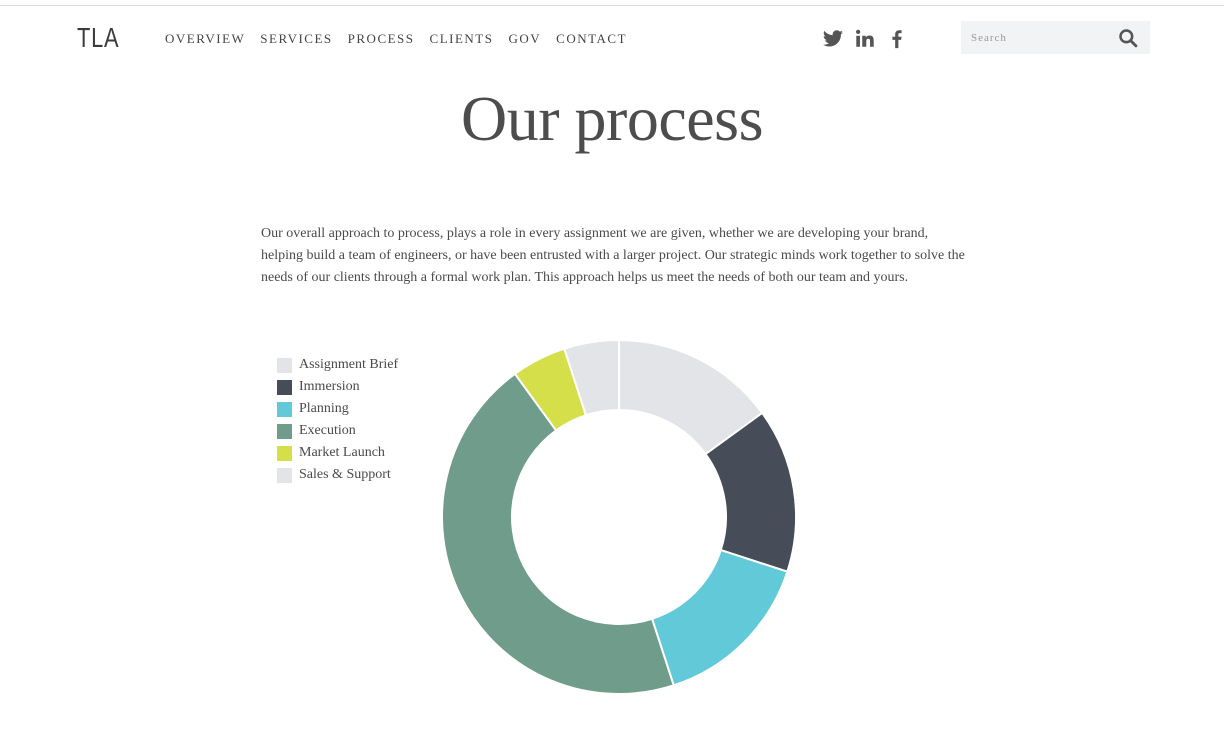 Image resolution: width=1224 pixels, height=735 pixels. Describe the element at coordinates (345, 474) in the screenshot. I see `legend-label: Sales & Support` at that location.